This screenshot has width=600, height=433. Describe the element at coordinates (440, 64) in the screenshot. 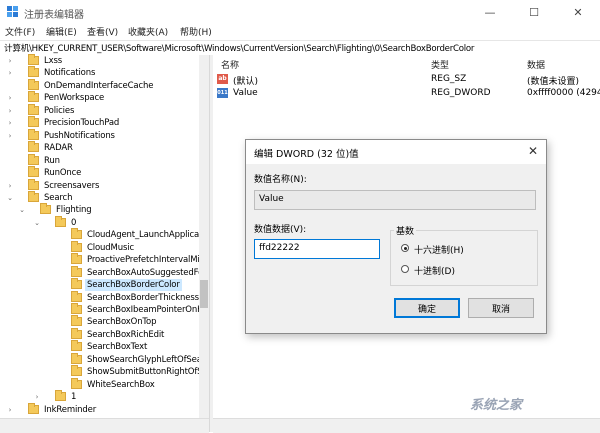

I see `column-header-type: 类型` at that location.